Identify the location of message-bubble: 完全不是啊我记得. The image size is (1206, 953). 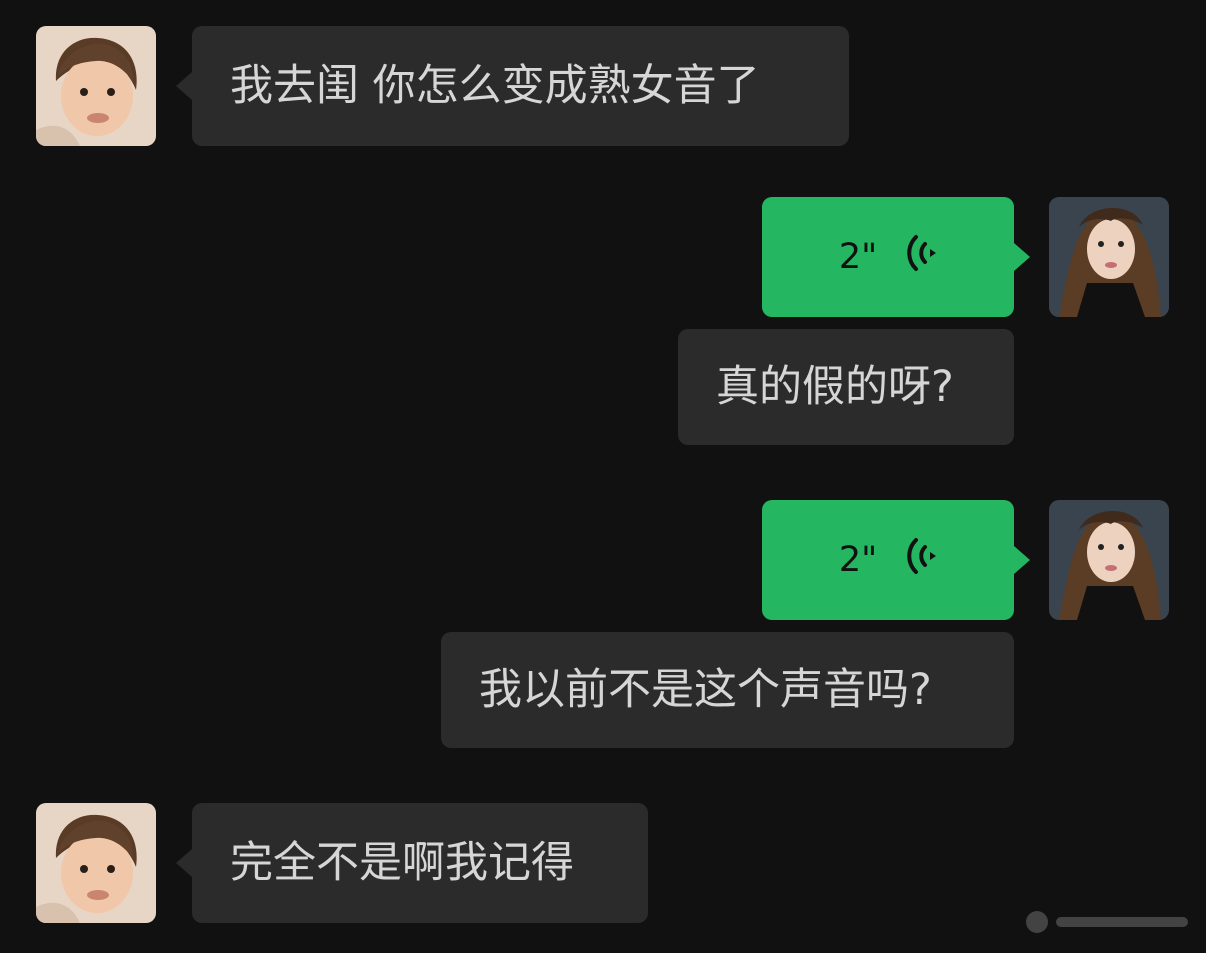
(420, 863).